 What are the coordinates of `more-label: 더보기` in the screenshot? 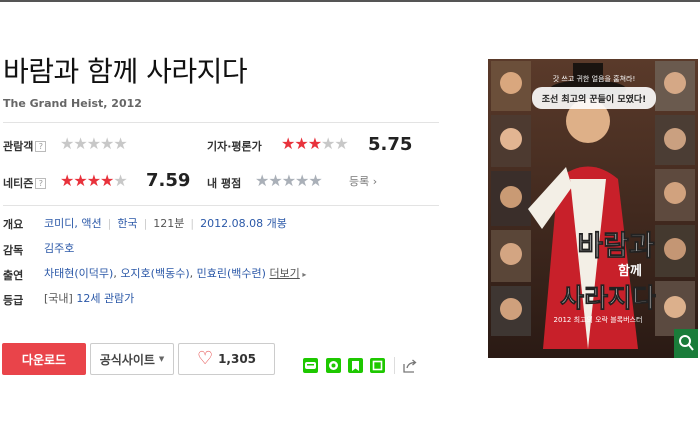 It's located at (284, 273).